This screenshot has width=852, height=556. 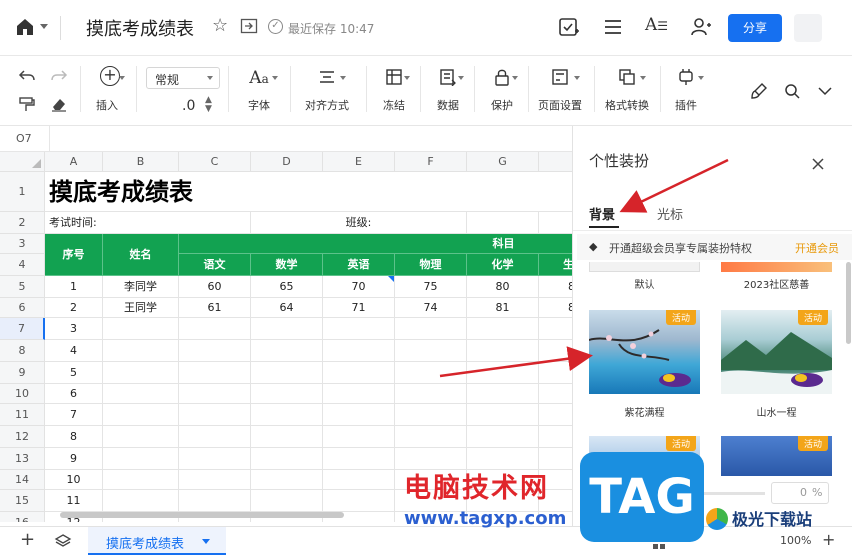 I want to click on watermark-site-name: 电脑技术网, so click(x=476, y=488).